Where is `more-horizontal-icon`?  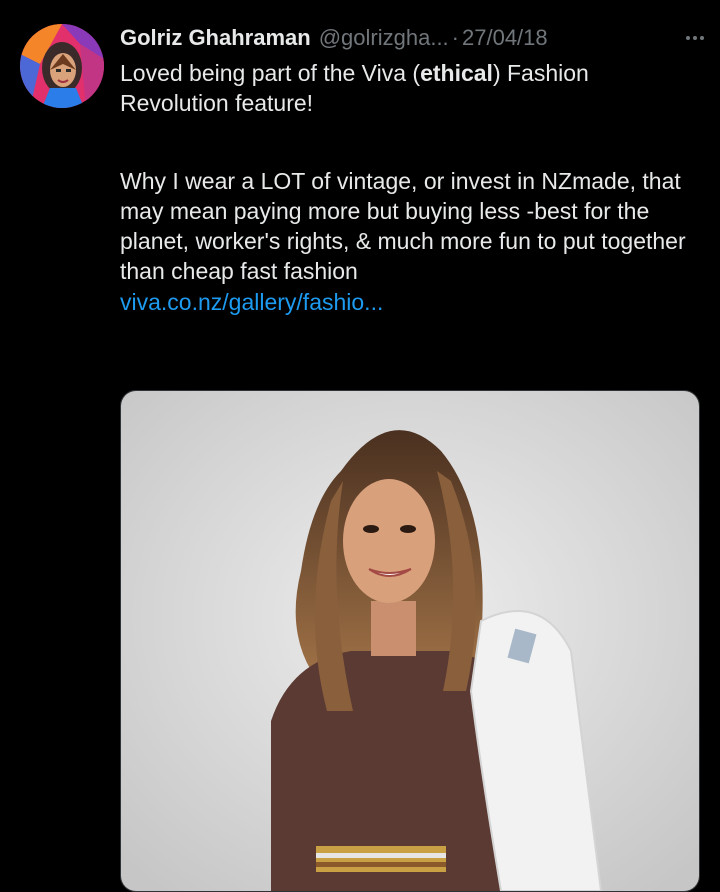
more-horizontal-icon is located at coordinates (695, 38).